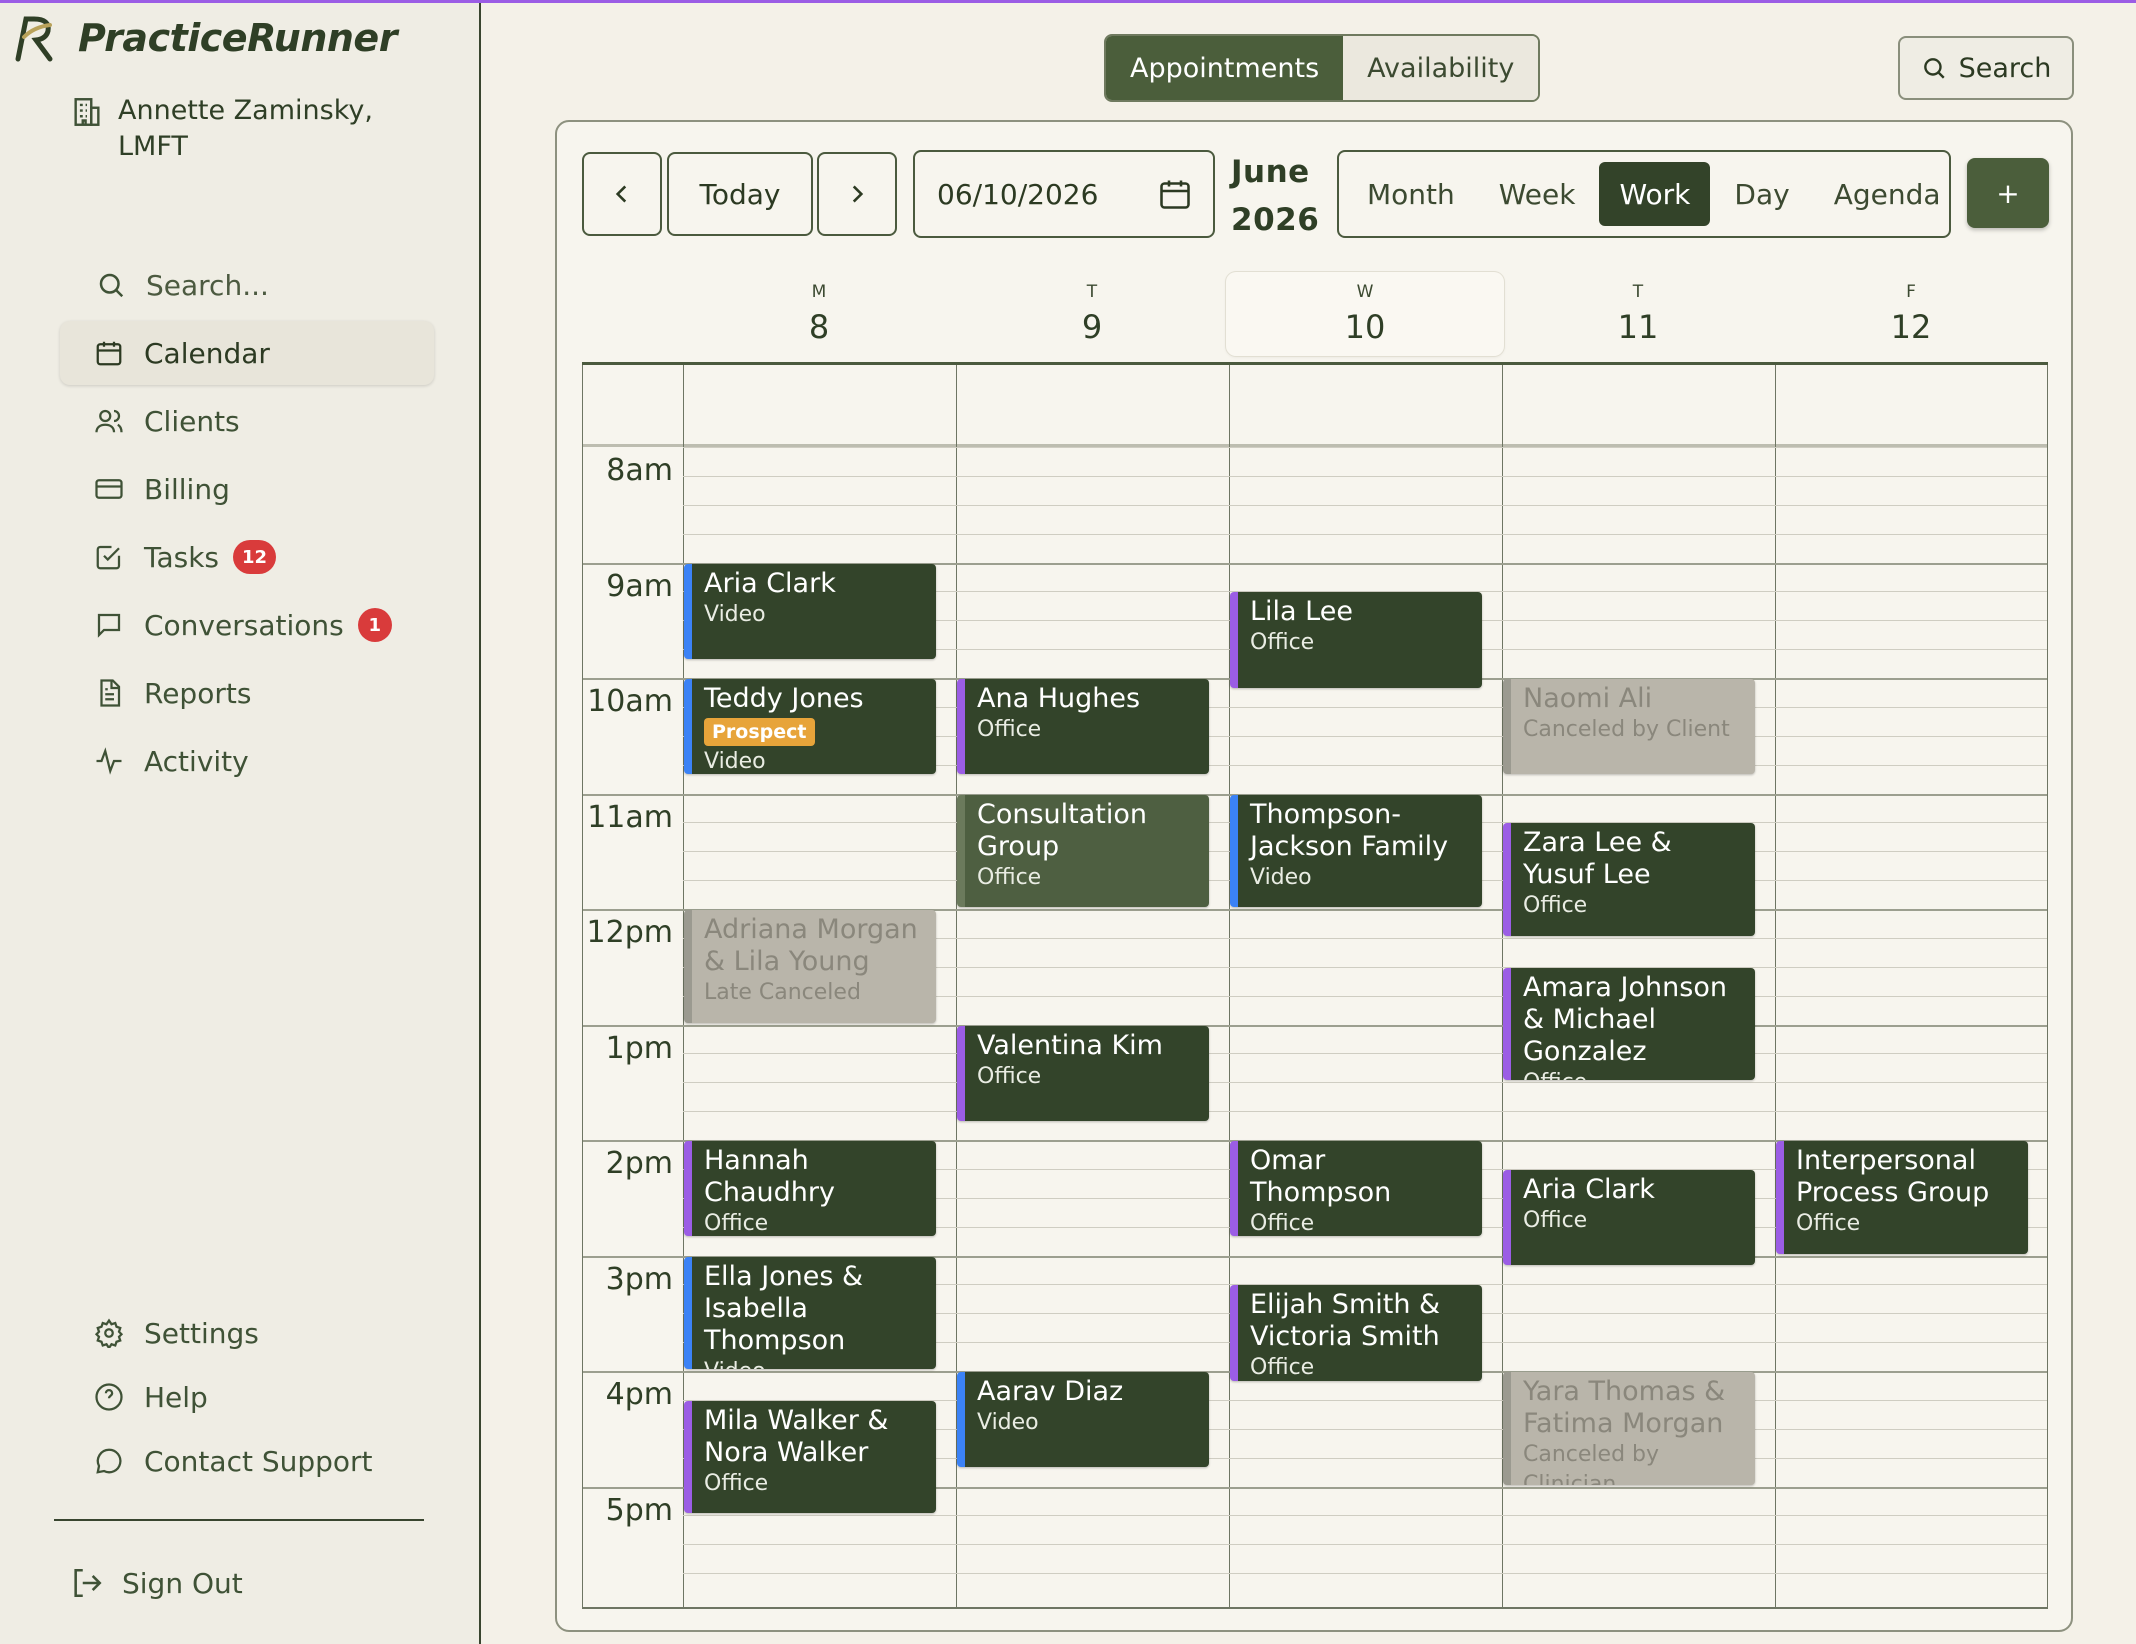 Image resolution: width=2136 pixels, height=1644 pixels. I want to click on month-label: June, so click(1270, 172).